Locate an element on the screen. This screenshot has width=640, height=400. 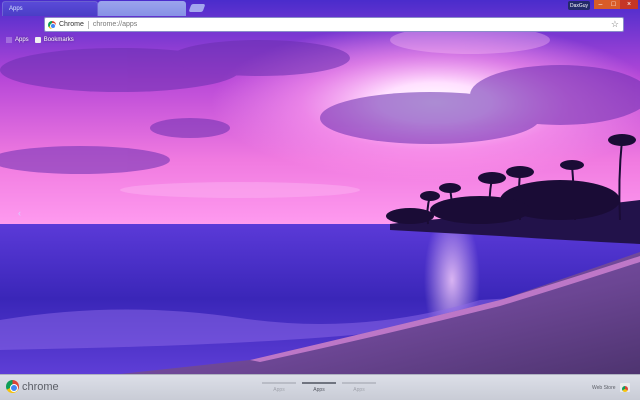
toolbar: Chrome chrome://apps ☆ is located at coordinates (320, 25).